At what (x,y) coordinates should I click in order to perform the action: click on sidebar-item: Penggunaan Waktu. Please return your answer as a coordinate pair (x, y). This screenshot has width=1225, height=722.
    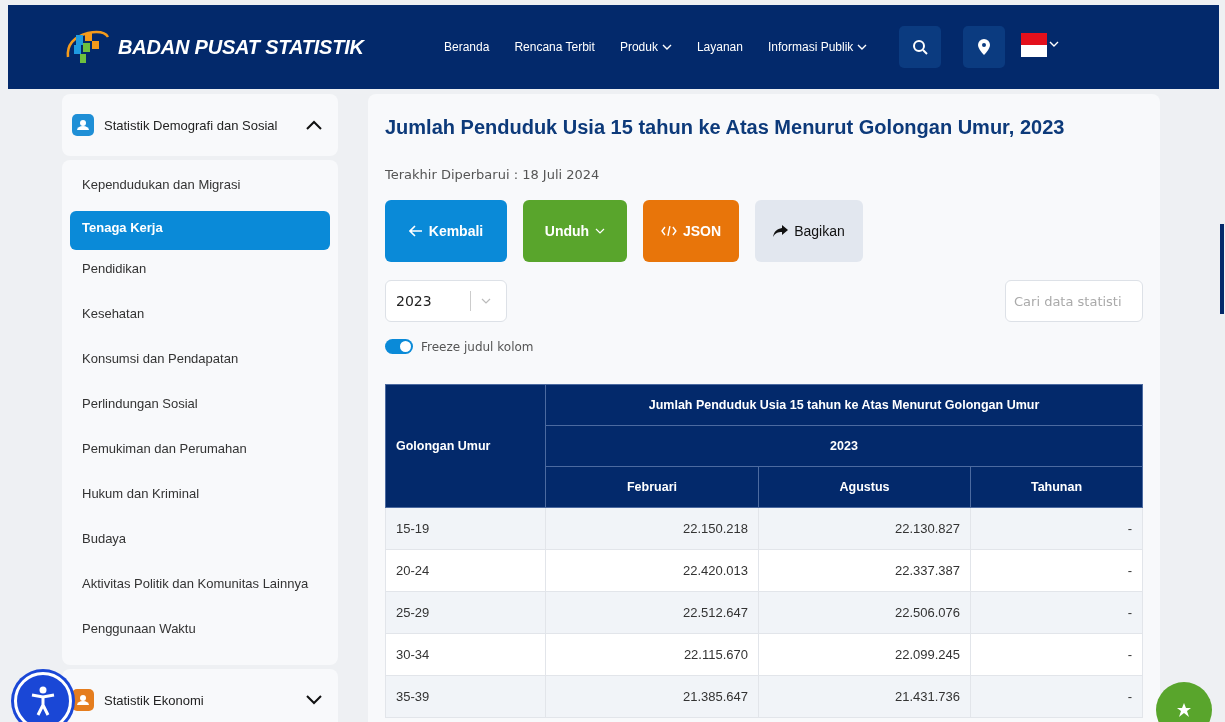
    Looking at the image, I should click on (200, 632).